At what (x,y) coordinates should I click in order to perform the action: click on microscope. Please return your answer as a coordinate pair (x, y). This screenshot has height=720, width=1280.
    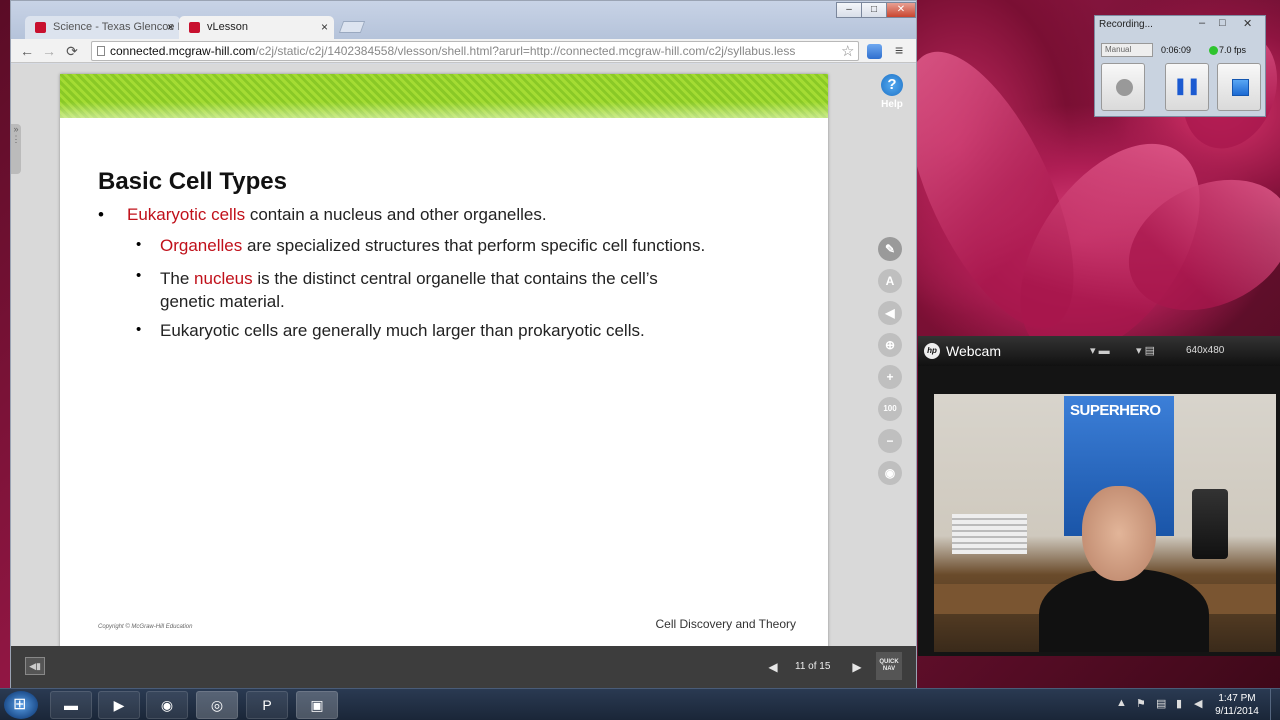
    Looking at the image, I should click on (1210, 524).